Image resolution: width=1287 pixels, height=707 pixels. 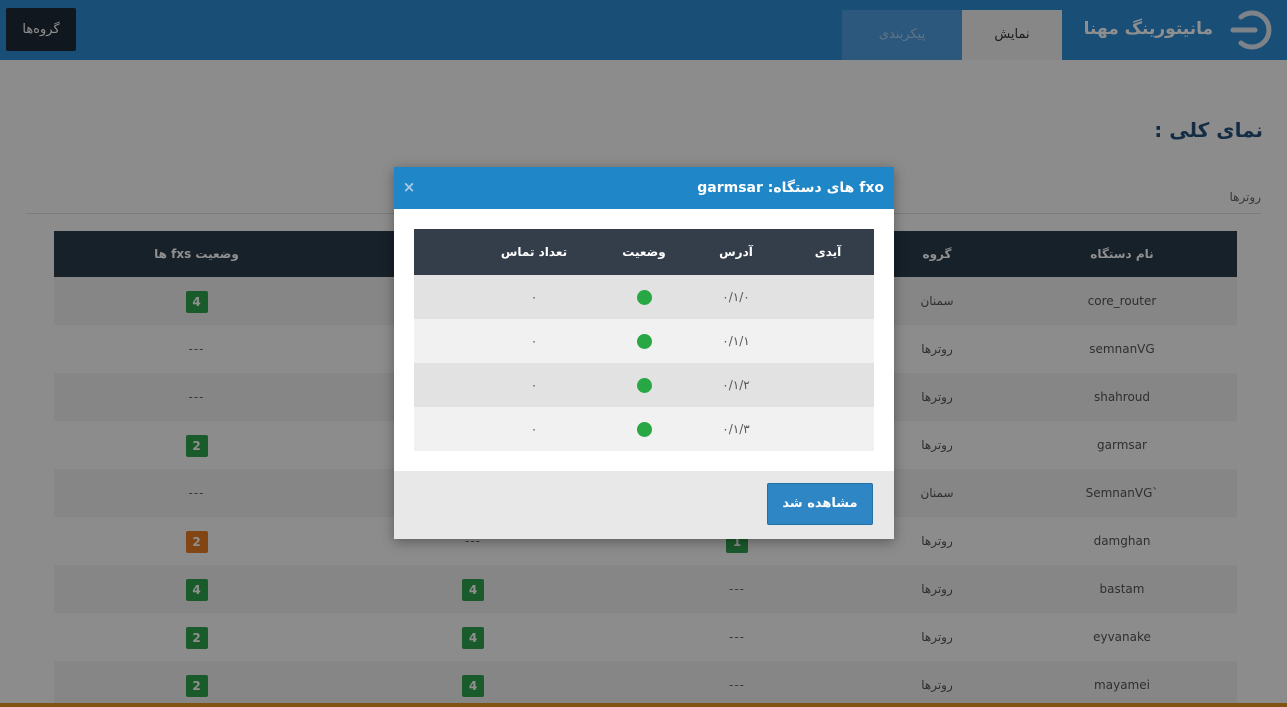 What do you see at coordinates (828, 252) in the screenshot?
I see `header-id: آیدی` at bounding box center [828, 252].